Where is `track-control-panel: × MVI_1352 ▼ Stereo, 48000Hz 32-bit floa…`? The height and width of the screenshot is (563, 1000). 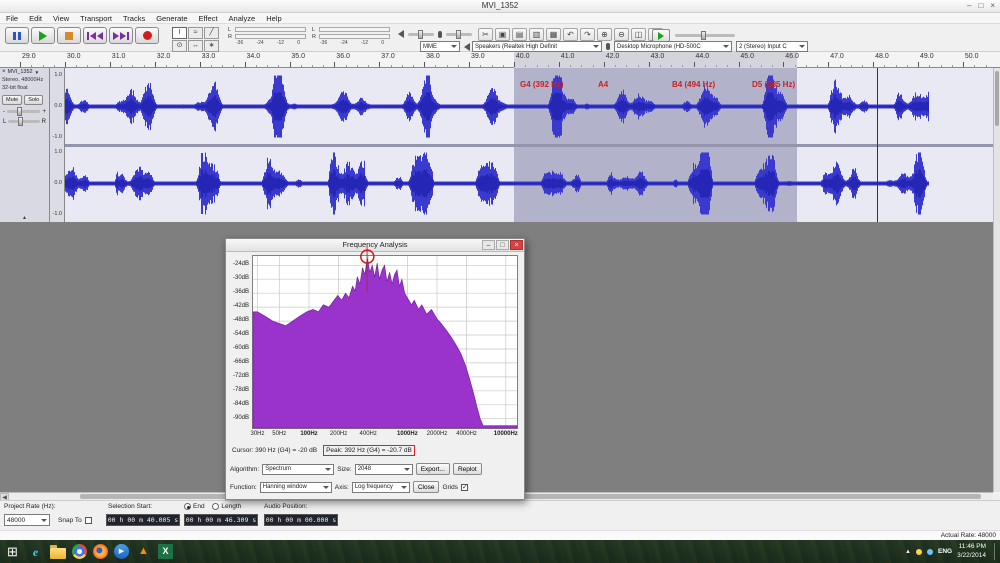
track-control-panel: × MVI_1352 ▼ Stereo, 48000Hz 32-bit floa… is located at coordinates (25, 145).